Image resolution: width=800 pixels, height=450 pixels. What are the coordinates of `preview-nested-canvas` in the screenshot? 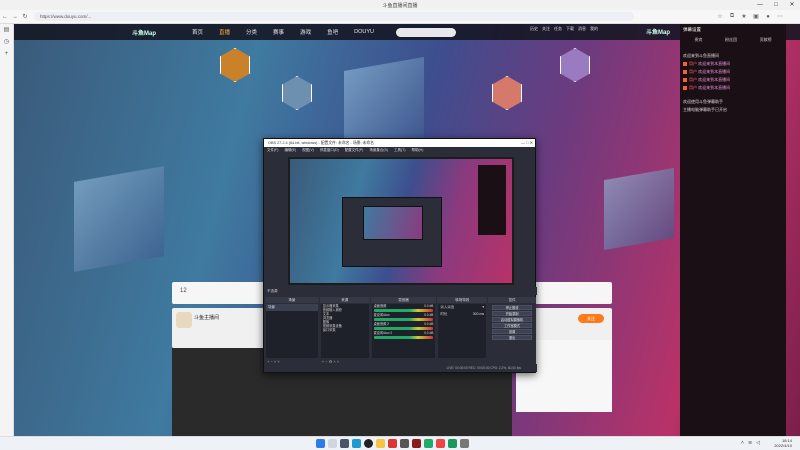 It's located at (393, 223).